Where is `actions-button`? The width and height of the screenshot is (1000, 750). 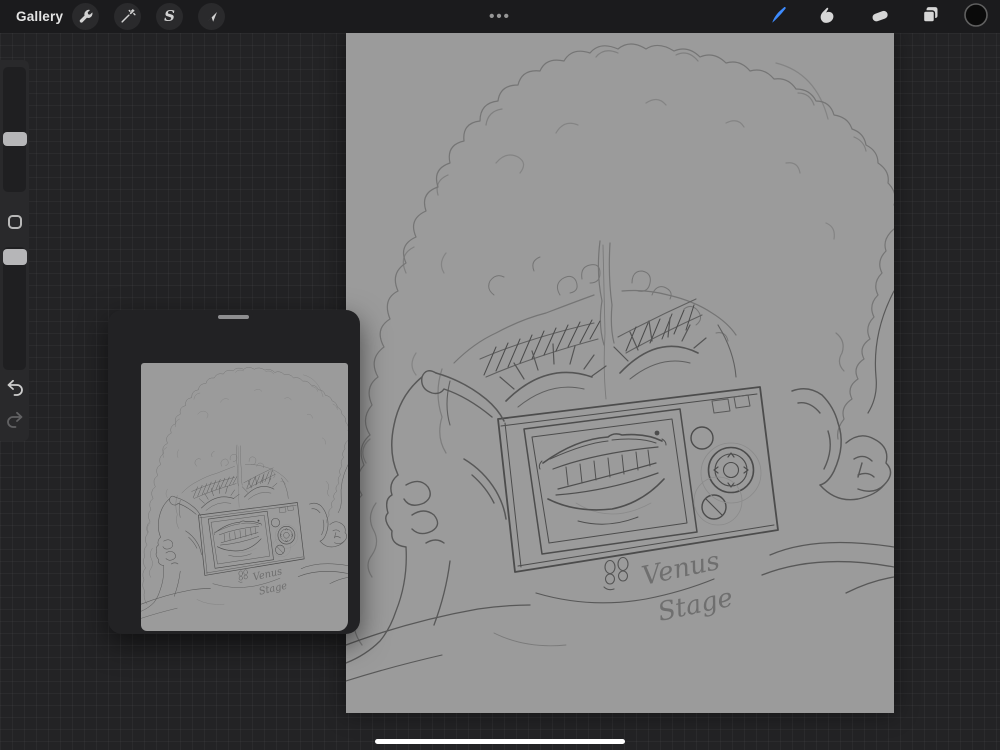
actions-button is located at coordinates (85, 16).